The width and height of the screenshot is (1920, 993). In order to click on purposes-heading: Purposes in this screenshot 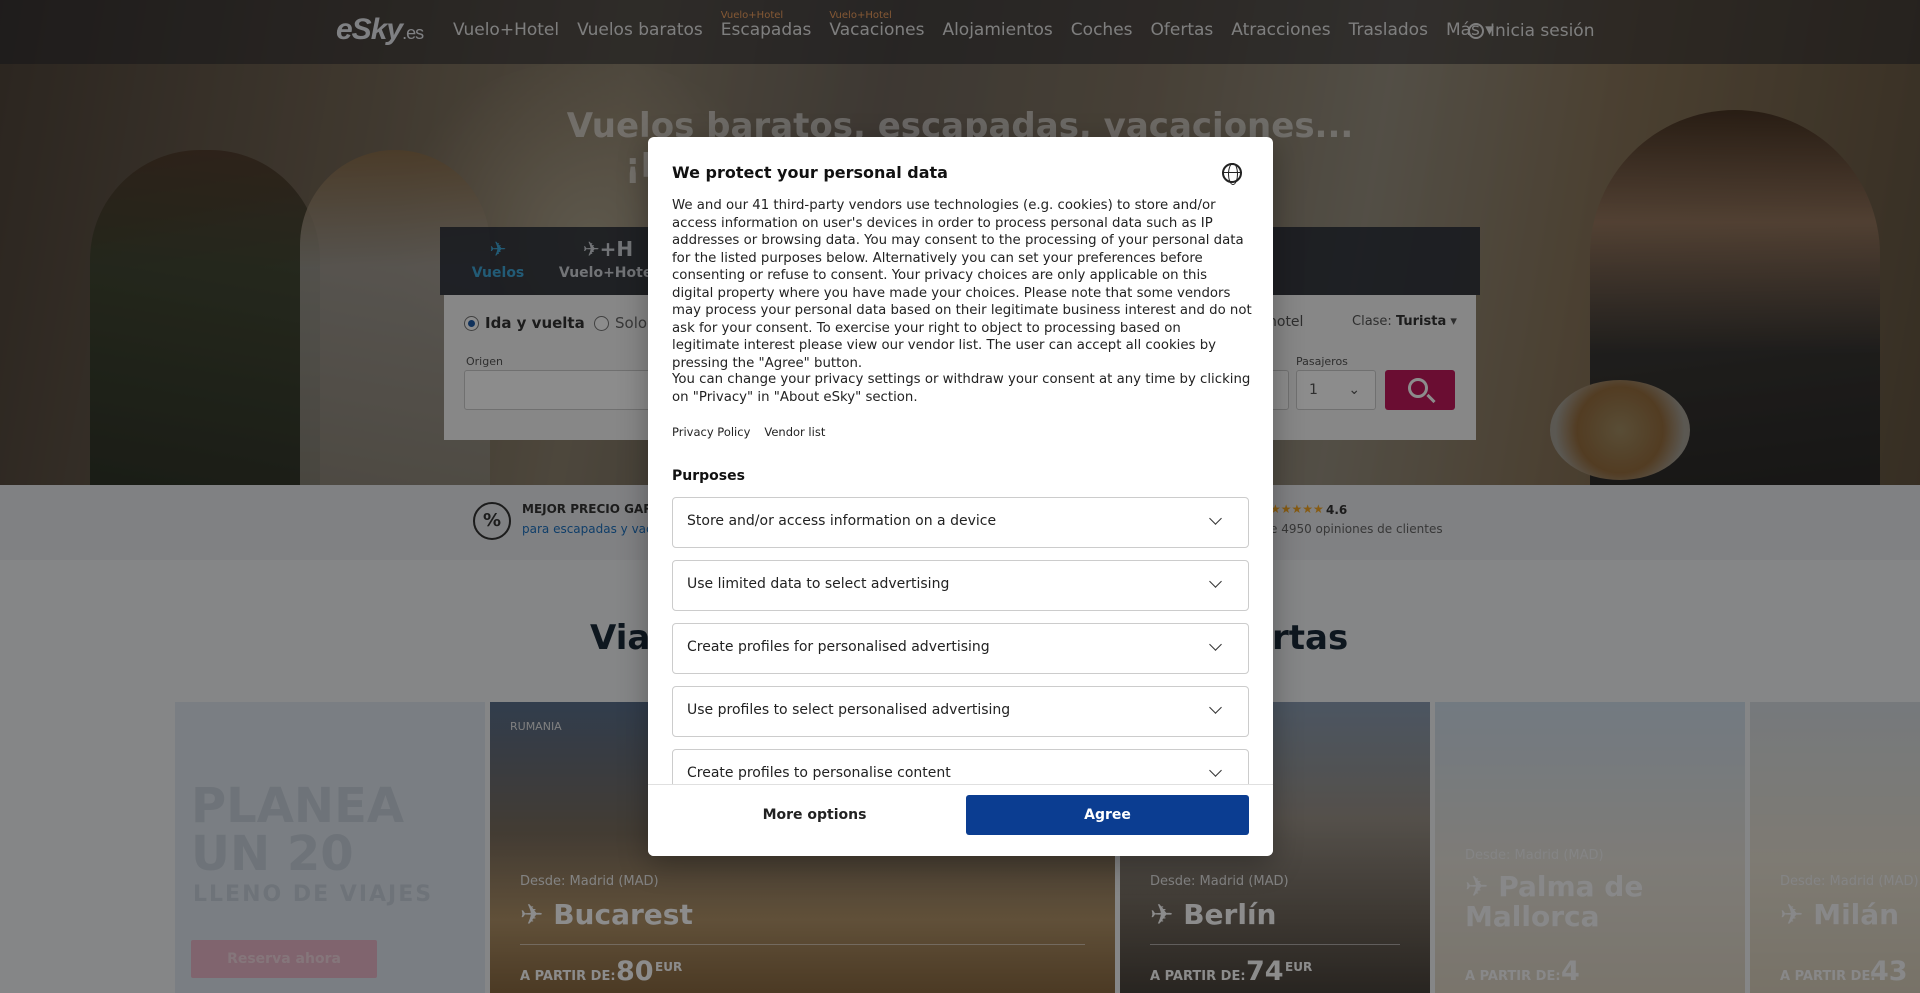, I will do `click(708, 476)`.